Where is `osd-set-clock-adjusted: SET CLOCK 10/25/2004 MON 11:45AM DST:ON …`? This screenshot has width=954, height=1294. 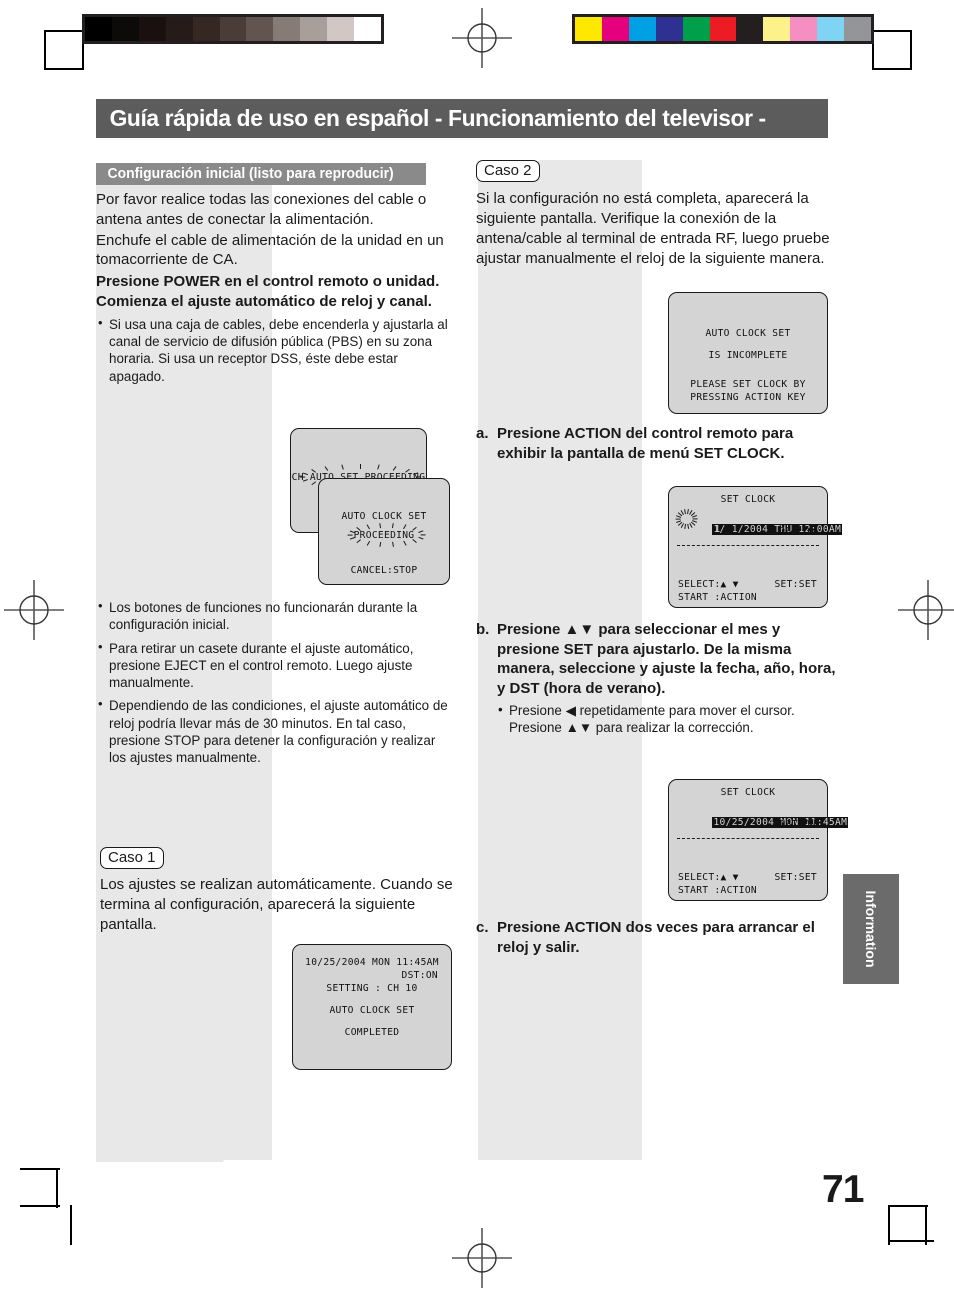
osd-set-clock-adjusted: SET CLOCK 10/25/2004 MON 11:45AM DST:ON … is located at coordinates (758, 840).